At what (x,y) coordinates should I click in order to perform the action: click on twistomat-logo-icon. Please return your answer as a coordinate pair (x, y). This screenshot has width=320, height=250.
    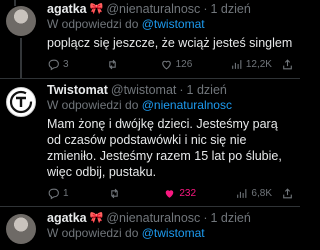
    Looking at the image, I should click on (21, 102).